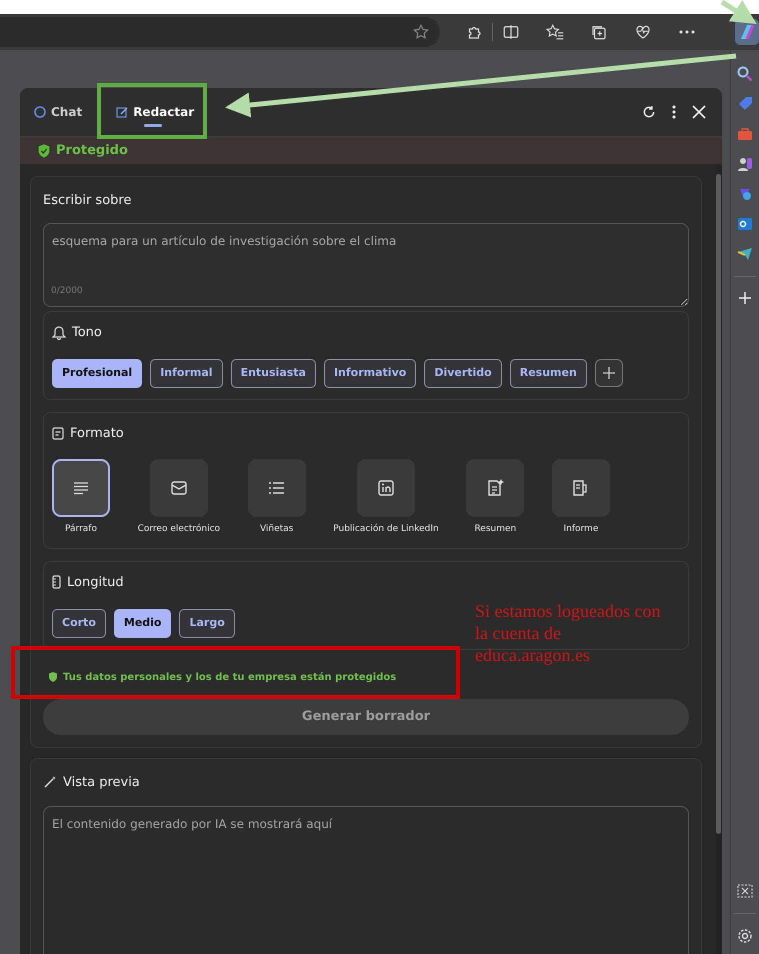 Image resolution: width=759 pixels, height=954 pixels. I want to click on option-chip: Corto, so click(79, 623).